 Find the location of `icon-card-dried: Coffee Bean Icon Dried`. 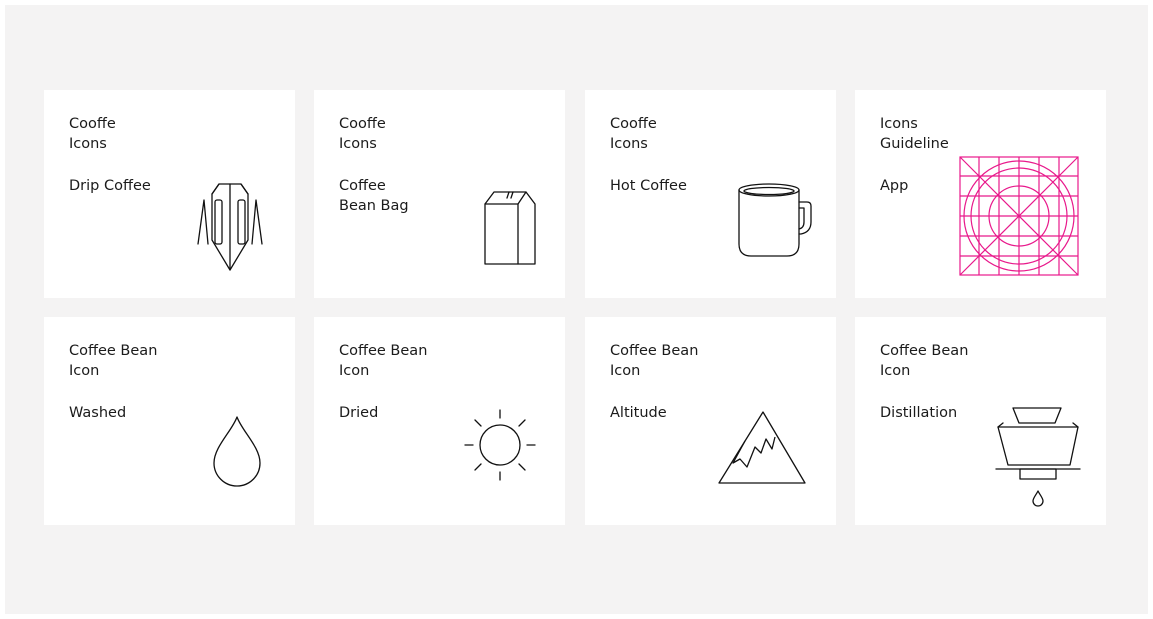

icon-card-dried: Coffee Bean Icon Dried is located at coordinates (439, 421).